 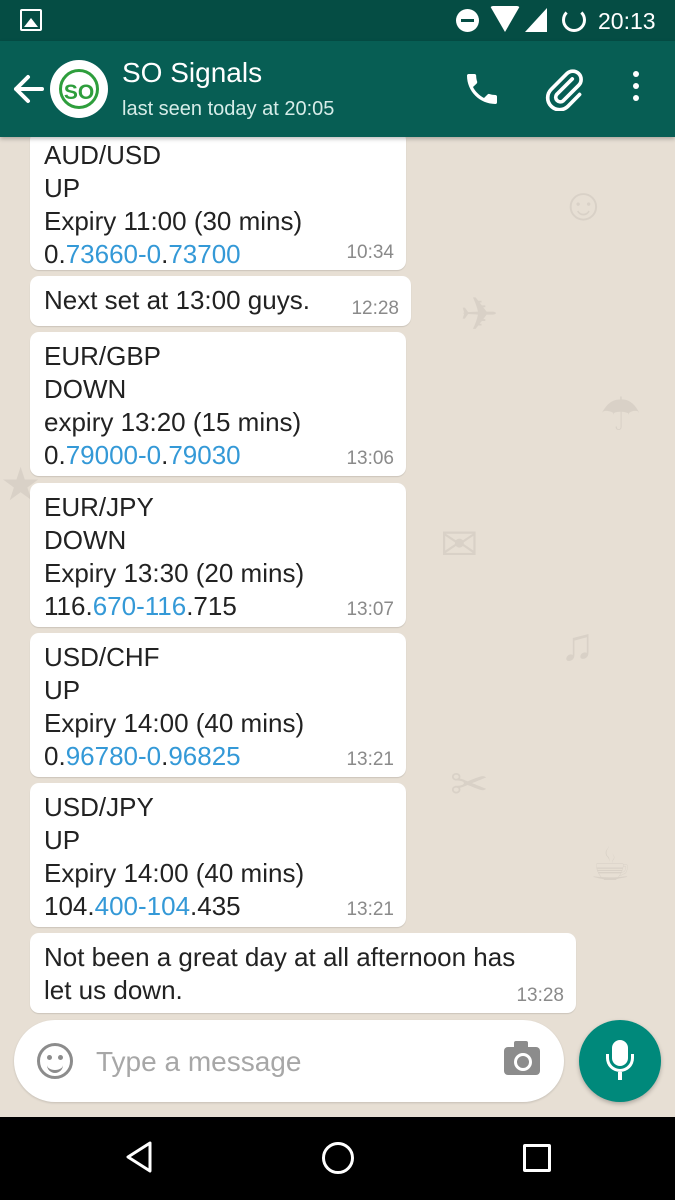 I want to click on chat-header: SO SO Signals last seen today at 20:05, so click(x=337, y=89).